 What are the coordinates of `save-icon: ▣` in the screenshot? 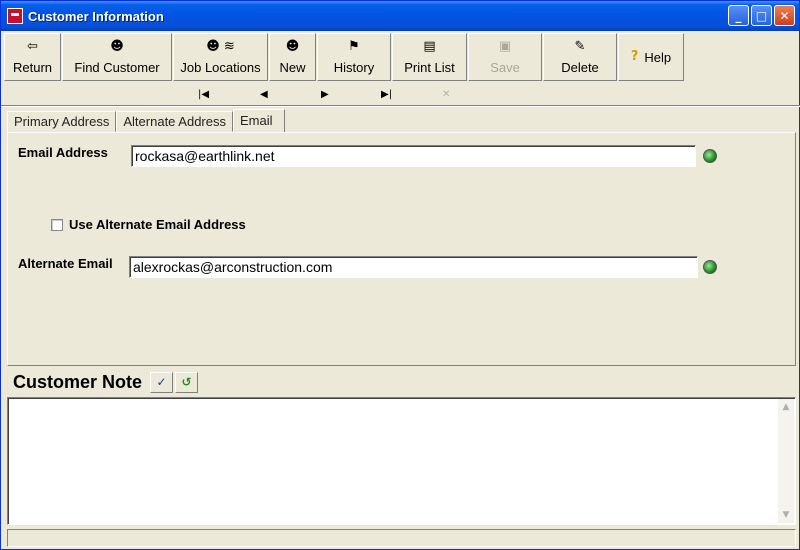 It's located at (505, 46).